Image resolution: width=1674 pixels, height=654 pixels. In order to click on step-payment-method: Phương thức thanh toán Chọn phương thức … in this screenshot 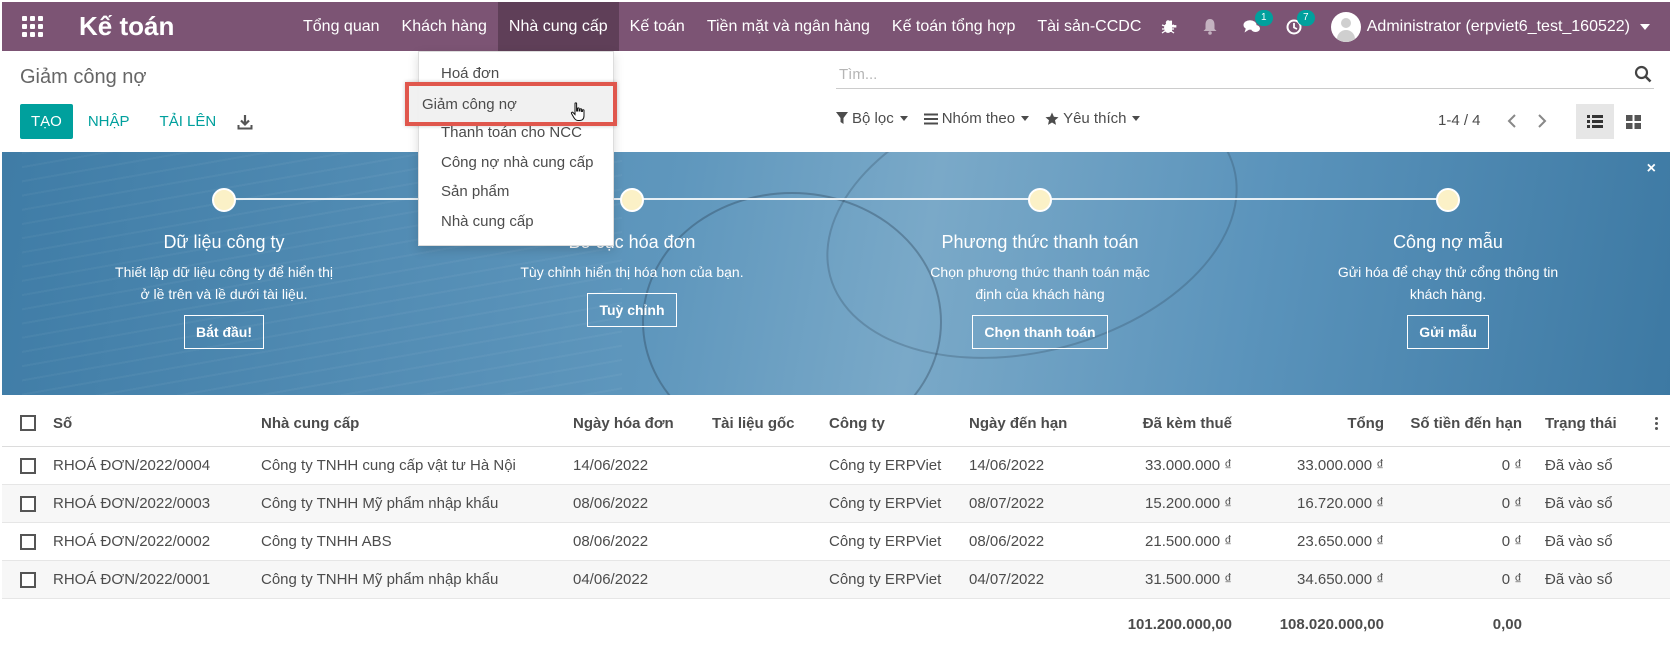, I will do `click(1040, 268)`.